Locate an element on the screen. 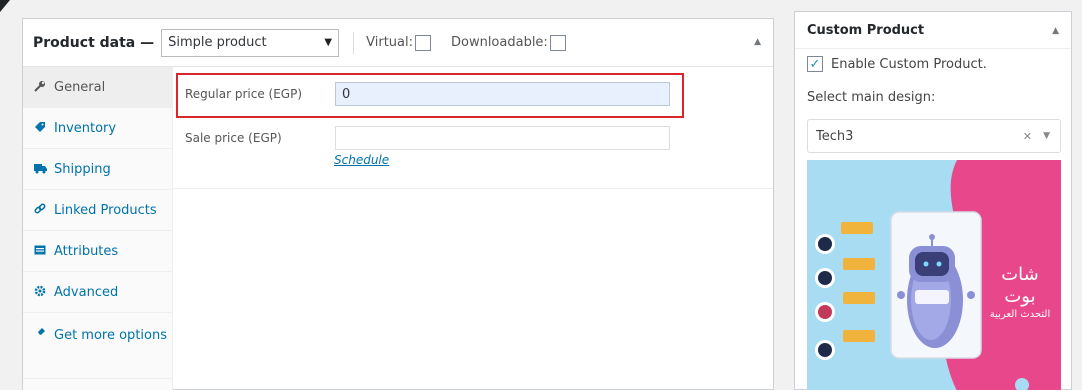  header-divider is located at coordinates (354, 42).